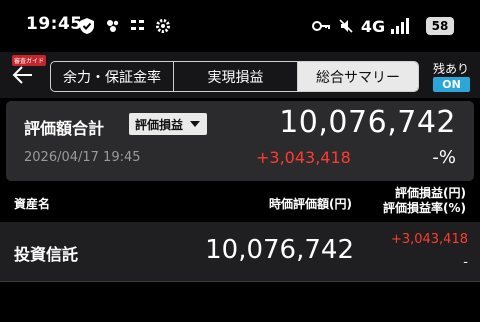 Image resolution: width=480 pixels, height=322 pixels. I want to click on total-profit-rate: -%, so click(444, 157).